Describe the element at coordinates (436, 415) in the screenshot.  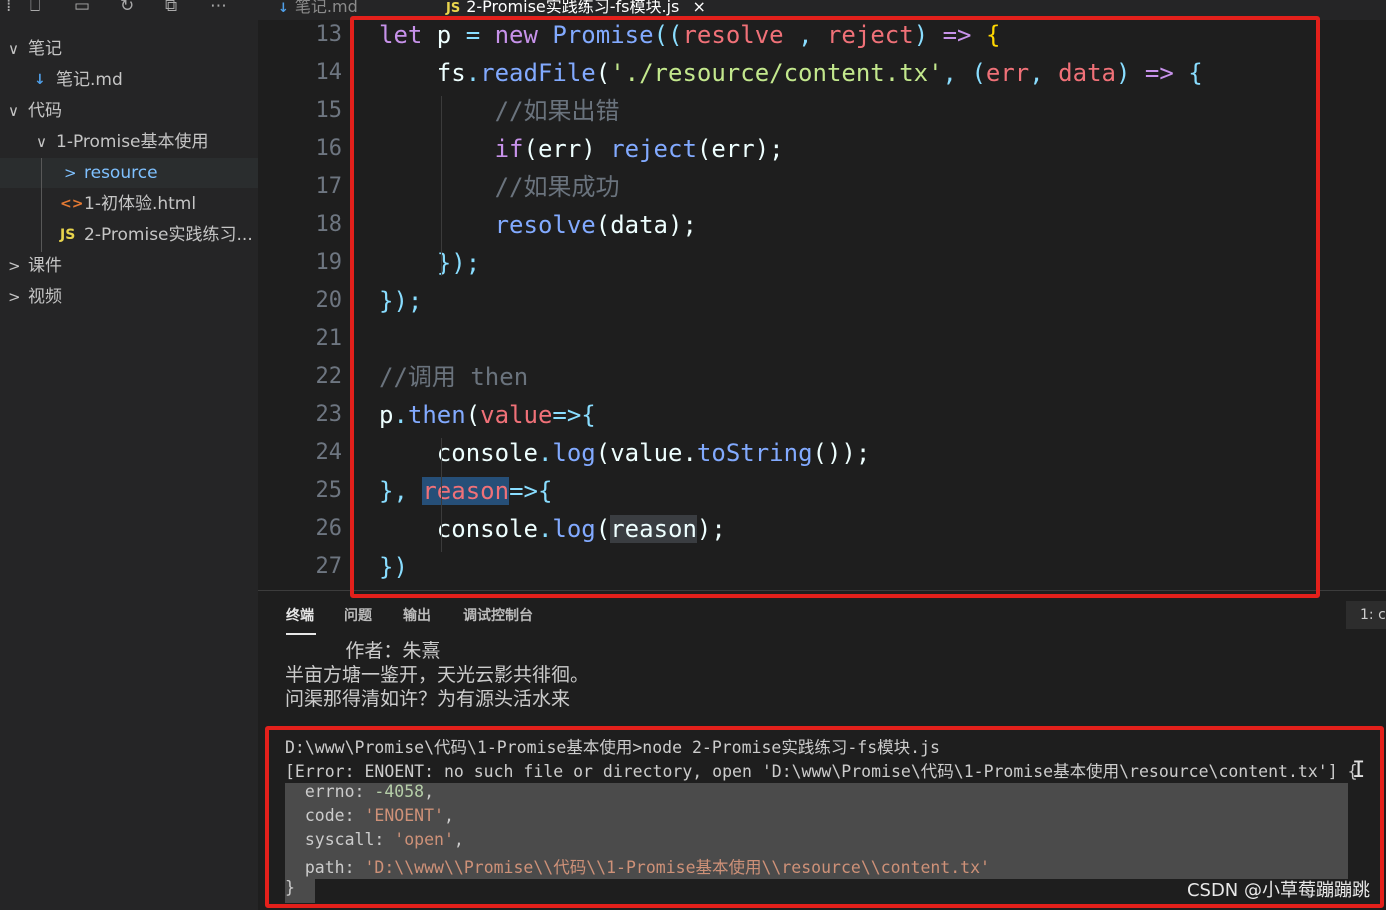
I see `code-token: then` at that location.